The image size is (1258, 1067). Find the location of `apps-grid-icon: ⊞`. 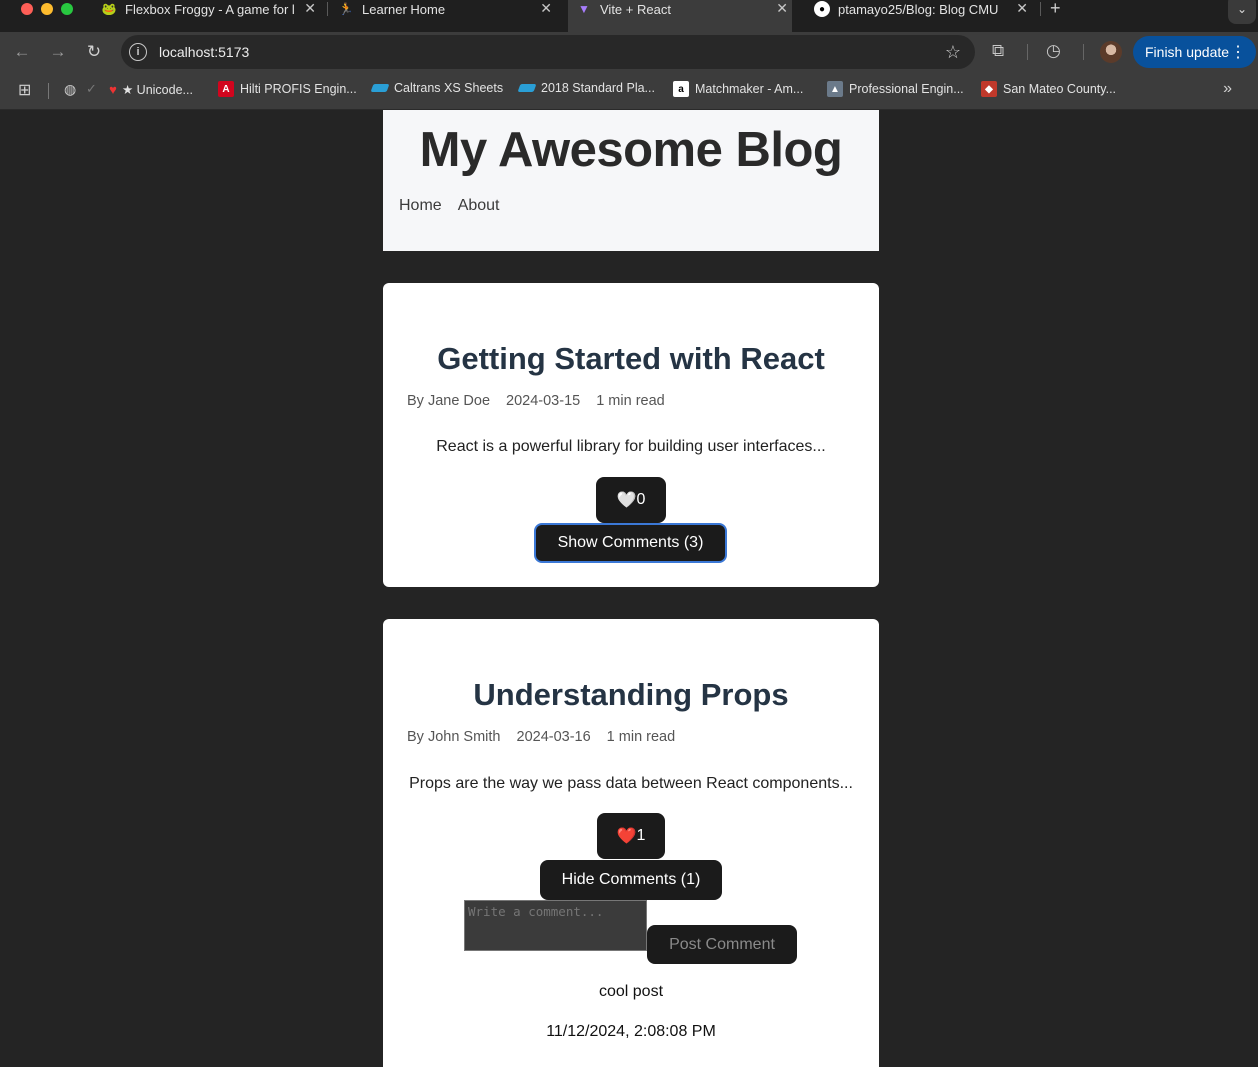

apps-grid-icon: ⊞ is located at coordinates (24, 90).